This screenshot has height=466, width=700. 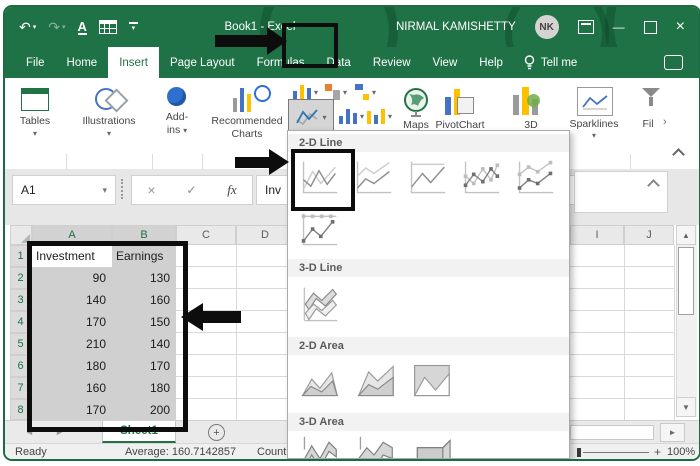 What do you see at coordinates (526, 101) in the screenshot?
I see `3d-map-icon` at bounding box center [526, 101].